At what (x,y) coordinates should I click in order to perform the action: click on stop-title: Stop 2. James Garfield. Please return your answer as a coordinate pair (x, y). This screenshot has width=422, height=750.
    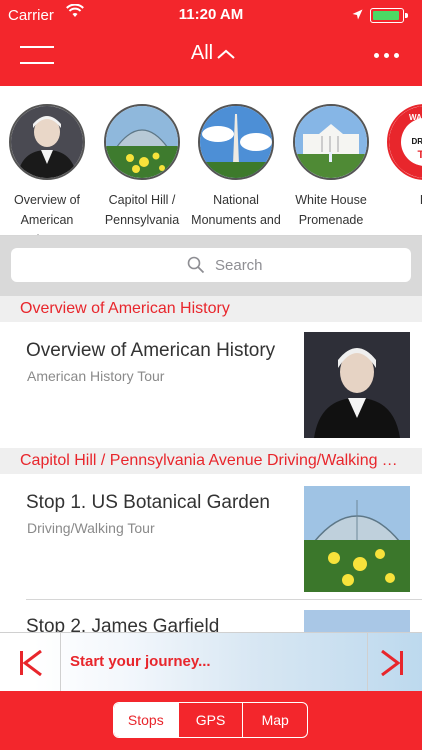
    Looking at the image, I should click on (123, 624).